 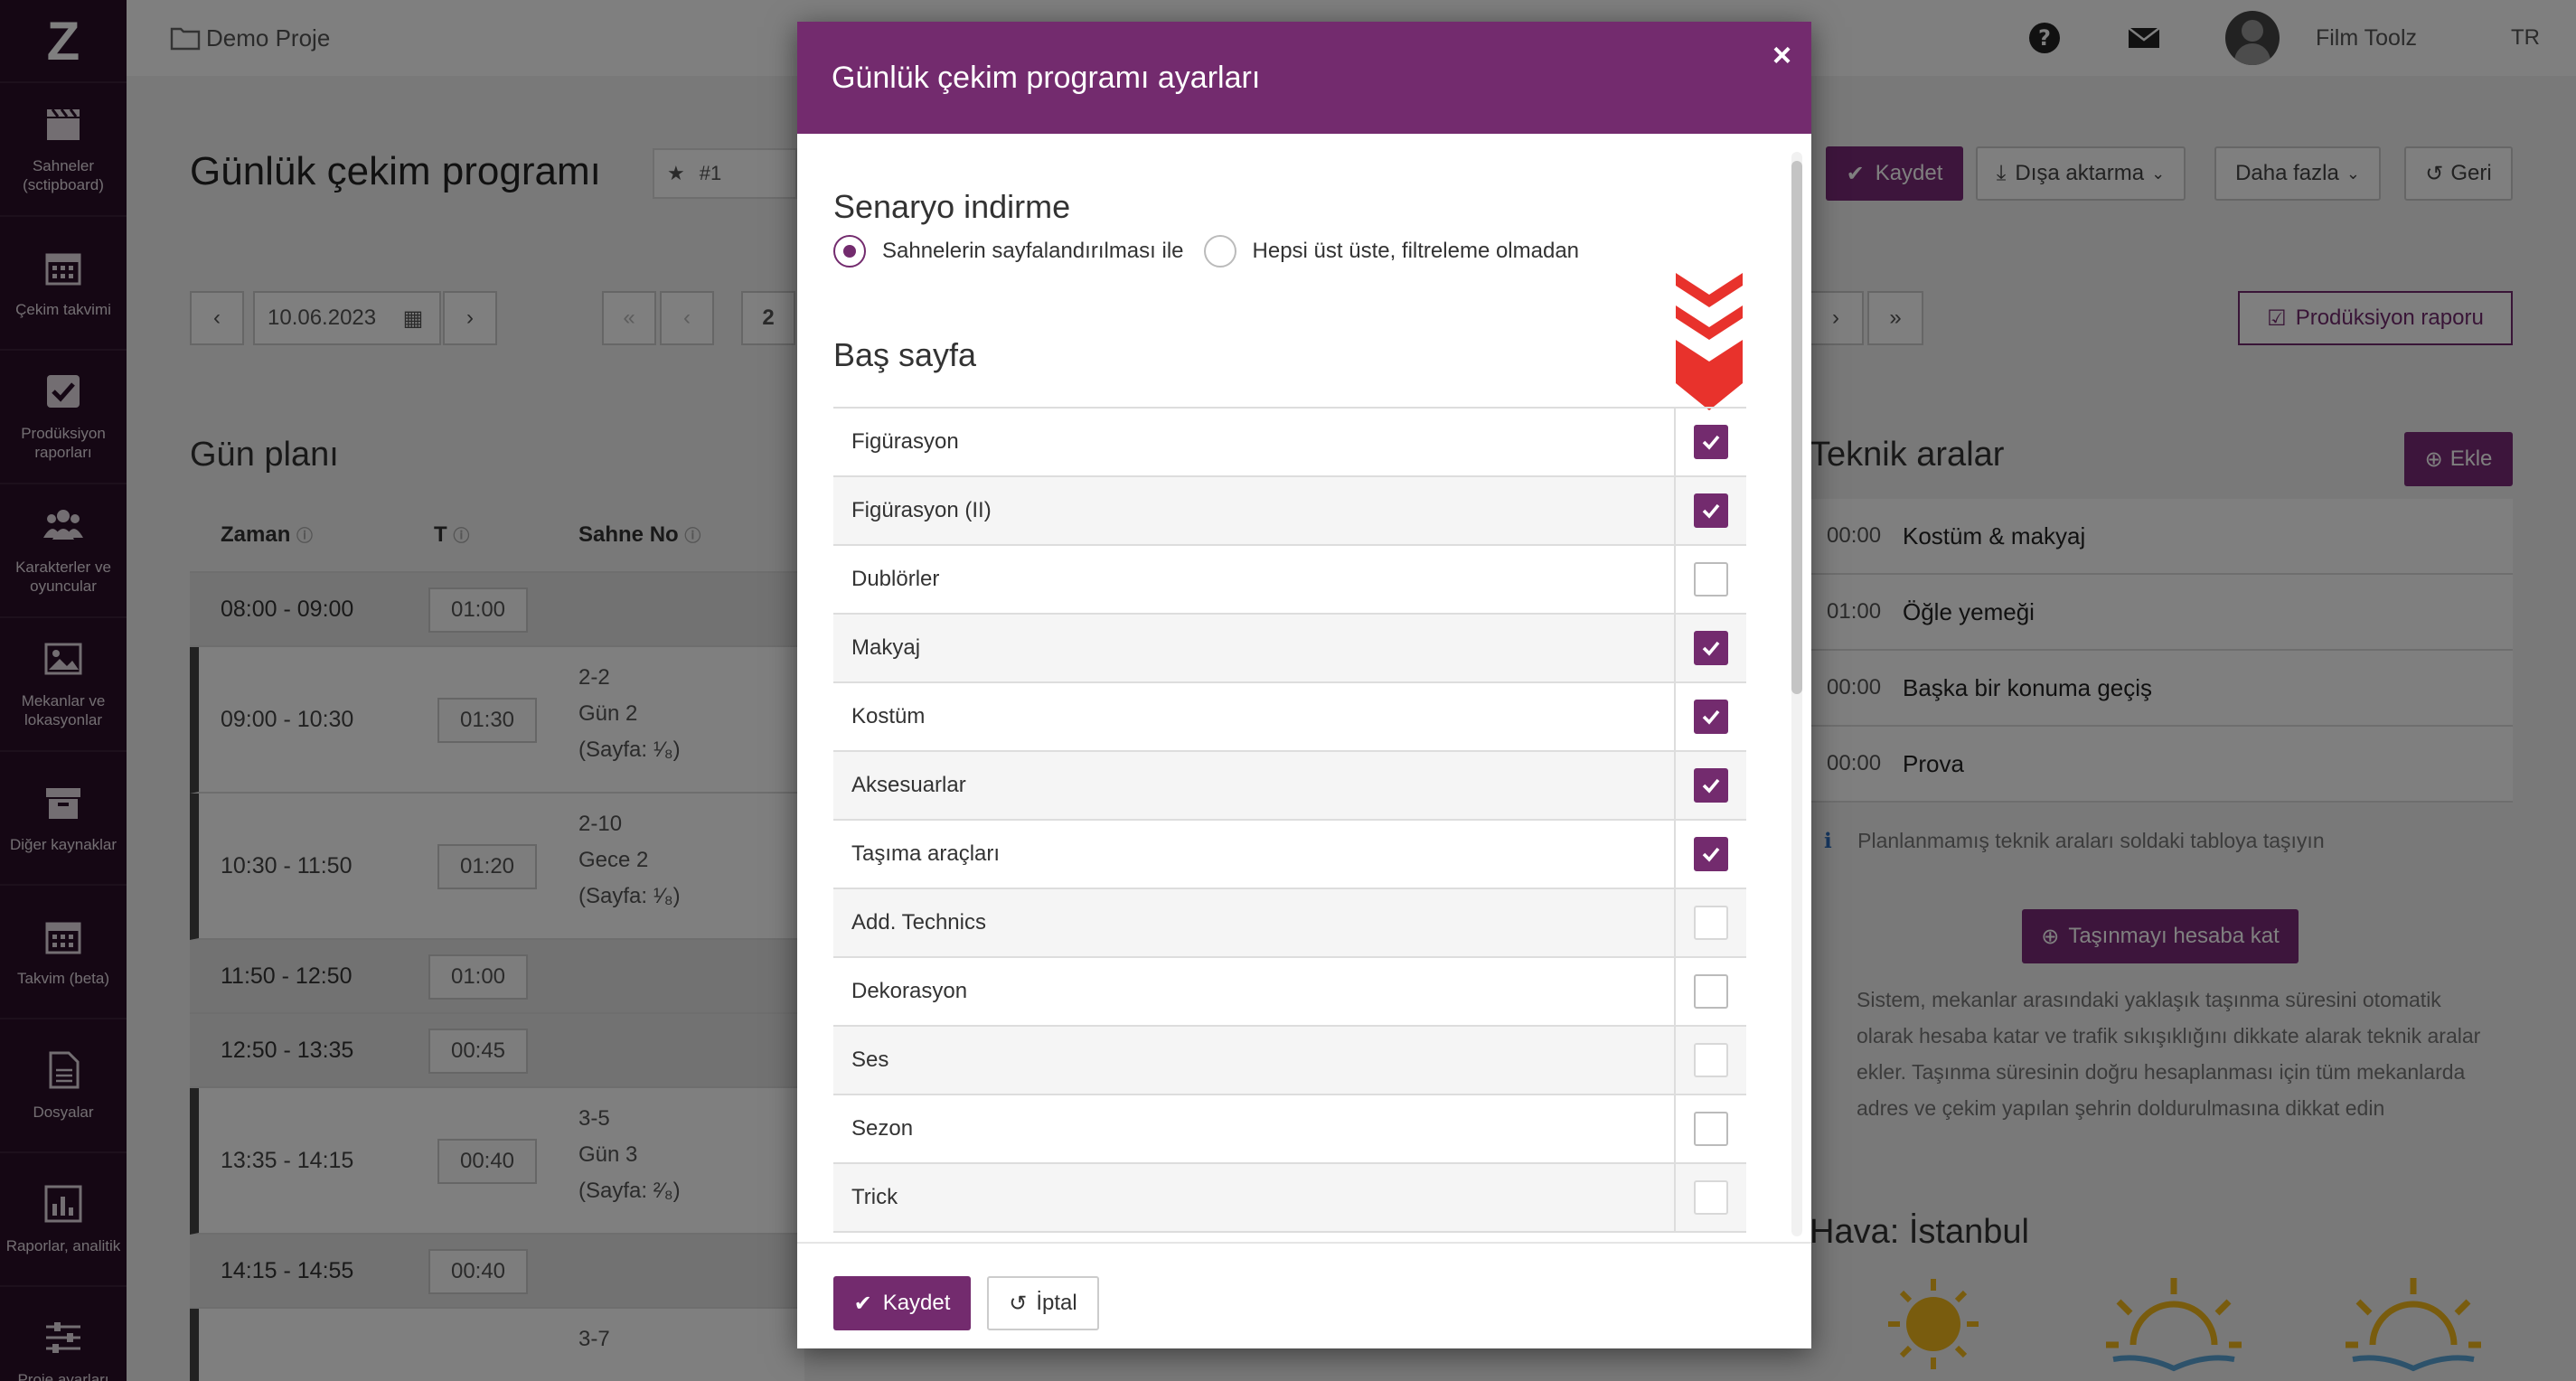 What do you see at coordinates (1289, 855) in the screenshot?
I see `checklist-row: Taşıma araçları` at bounding box center [1289, 855].